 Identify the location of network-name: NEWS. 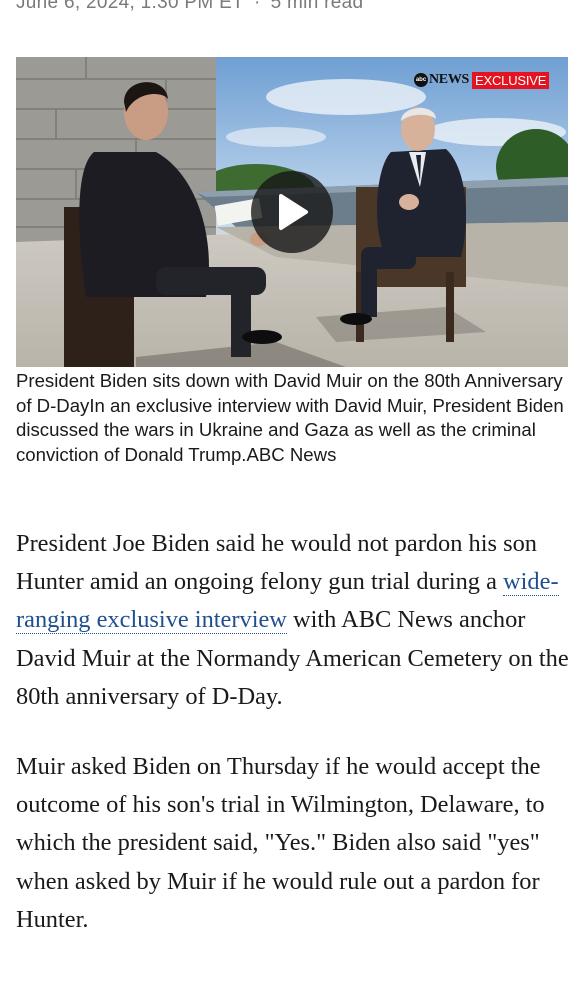
(449, 79).